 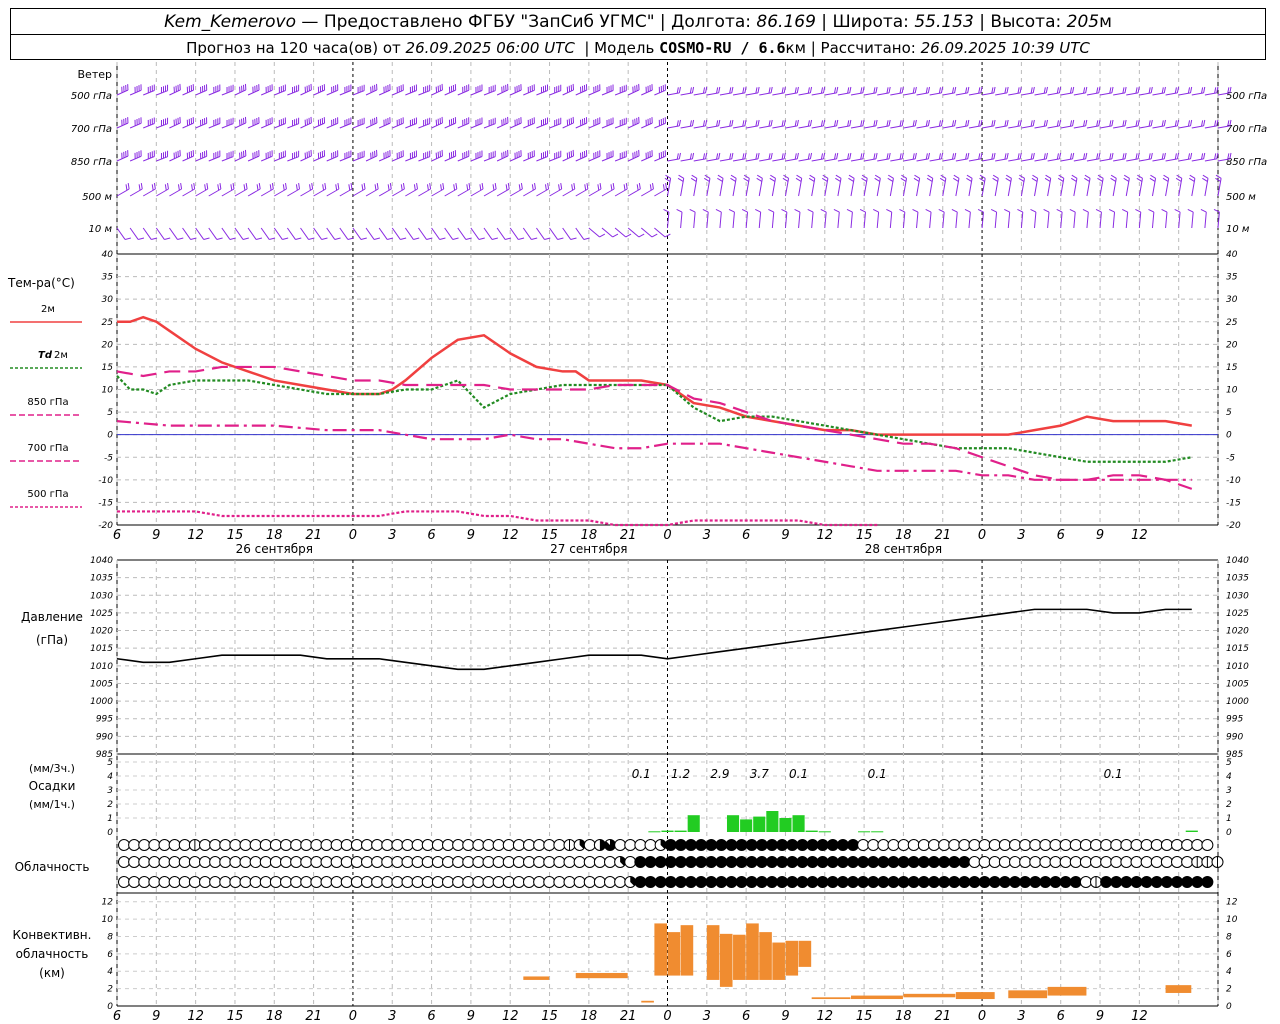 I want to click on pressure-y-tick-label: 1010, so click(x=101, y=667).